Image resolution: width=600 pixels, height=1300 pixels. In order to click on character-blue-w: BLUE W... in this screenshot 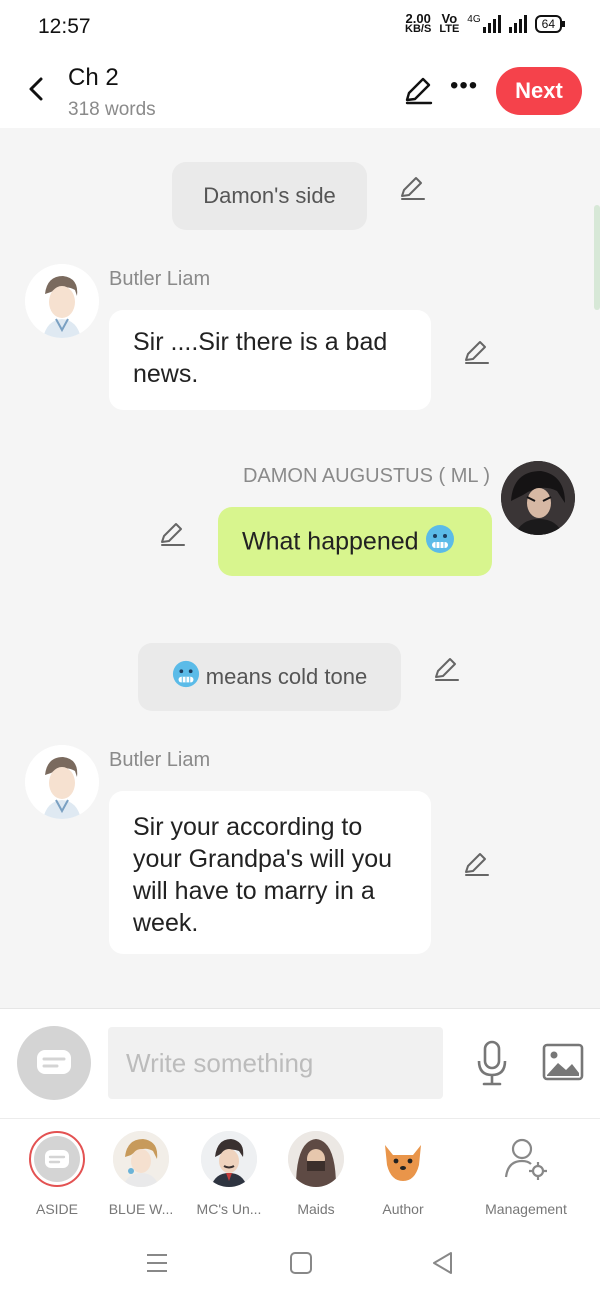, I will do `click(141, 1173)`.